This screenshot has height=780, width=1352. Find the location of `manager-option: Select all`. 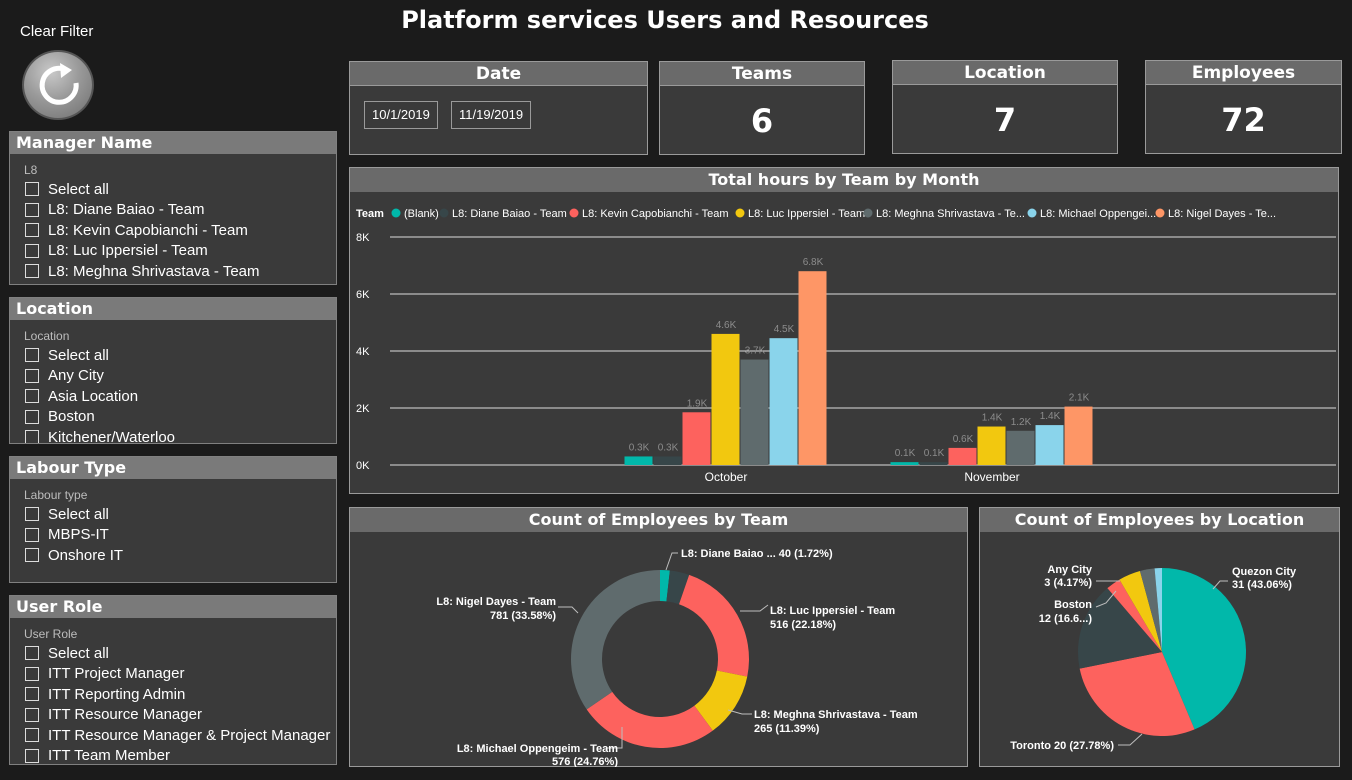

manager-option: Select all is located at coordinates (173, 189).